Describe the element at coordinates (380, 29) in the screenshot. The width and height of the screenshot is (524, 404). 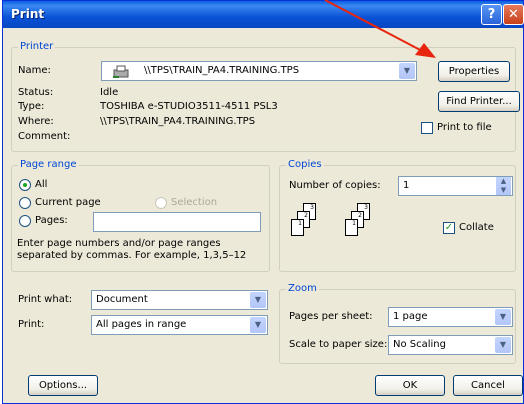
I see `annotation-arrow` at that location.